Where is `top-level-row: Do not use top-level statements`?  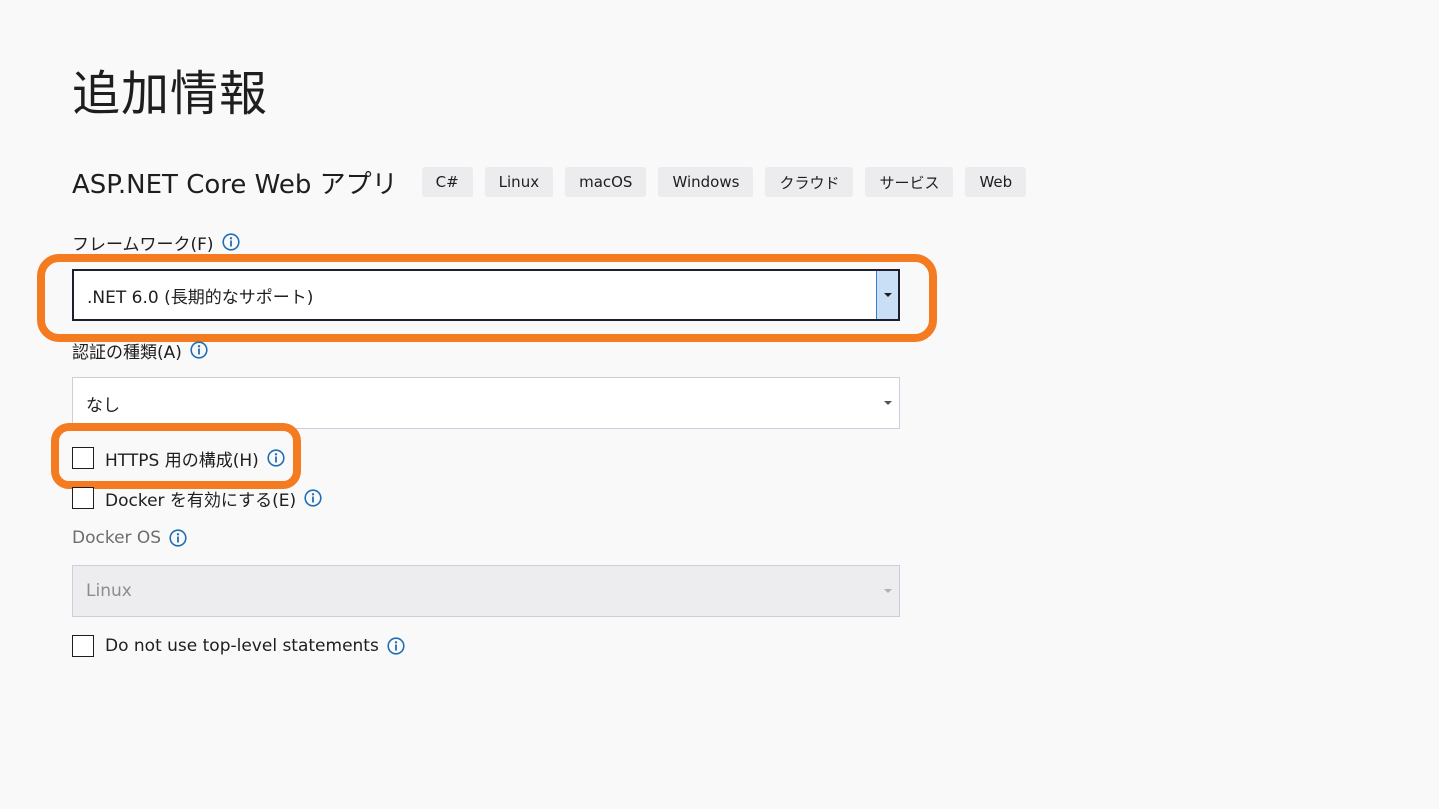 top-level-row: Do not use top-level statements is located at coordinates (238, 646).